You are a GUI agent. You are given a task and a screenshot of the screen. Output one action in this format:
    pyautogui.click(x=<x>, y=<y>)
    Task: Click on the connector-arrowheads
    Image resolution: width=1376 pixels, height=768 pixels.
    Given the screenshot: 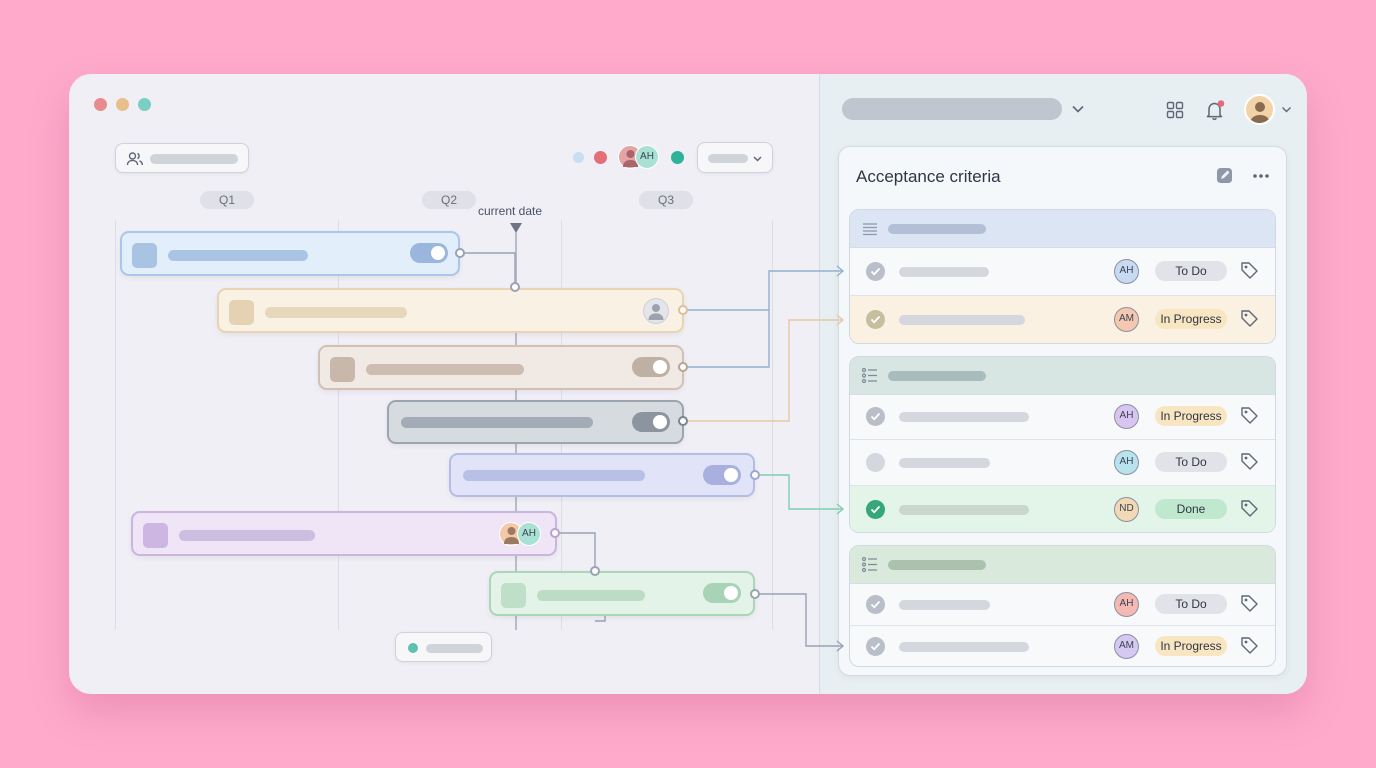 What is the action you would take?
    pyautogui.click(x=832, y=458)
    